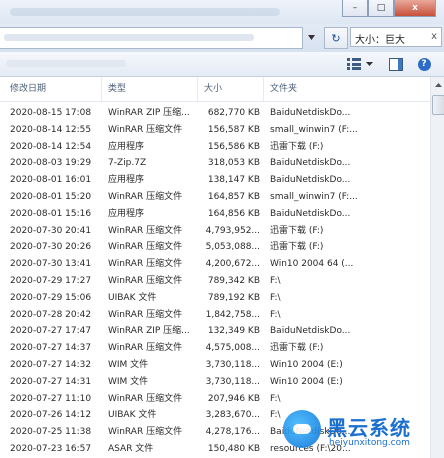 Image resolution: width=444 pixels, height=458 pixels. Describe the element at coordinates (51, 415) in the screenshot. I see `cell-date-modified: 2020-07-26 14:12` at that location.